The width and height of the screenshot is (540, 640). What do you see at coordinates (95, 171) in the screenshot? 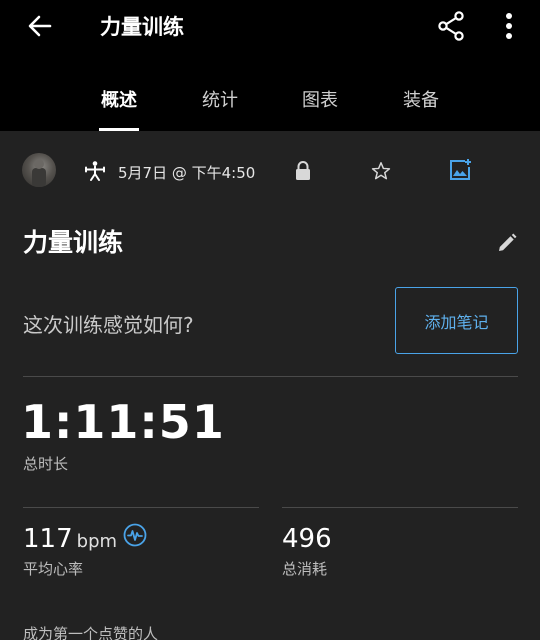
I see `strength-training-icon` at bounding box center [95, 171].